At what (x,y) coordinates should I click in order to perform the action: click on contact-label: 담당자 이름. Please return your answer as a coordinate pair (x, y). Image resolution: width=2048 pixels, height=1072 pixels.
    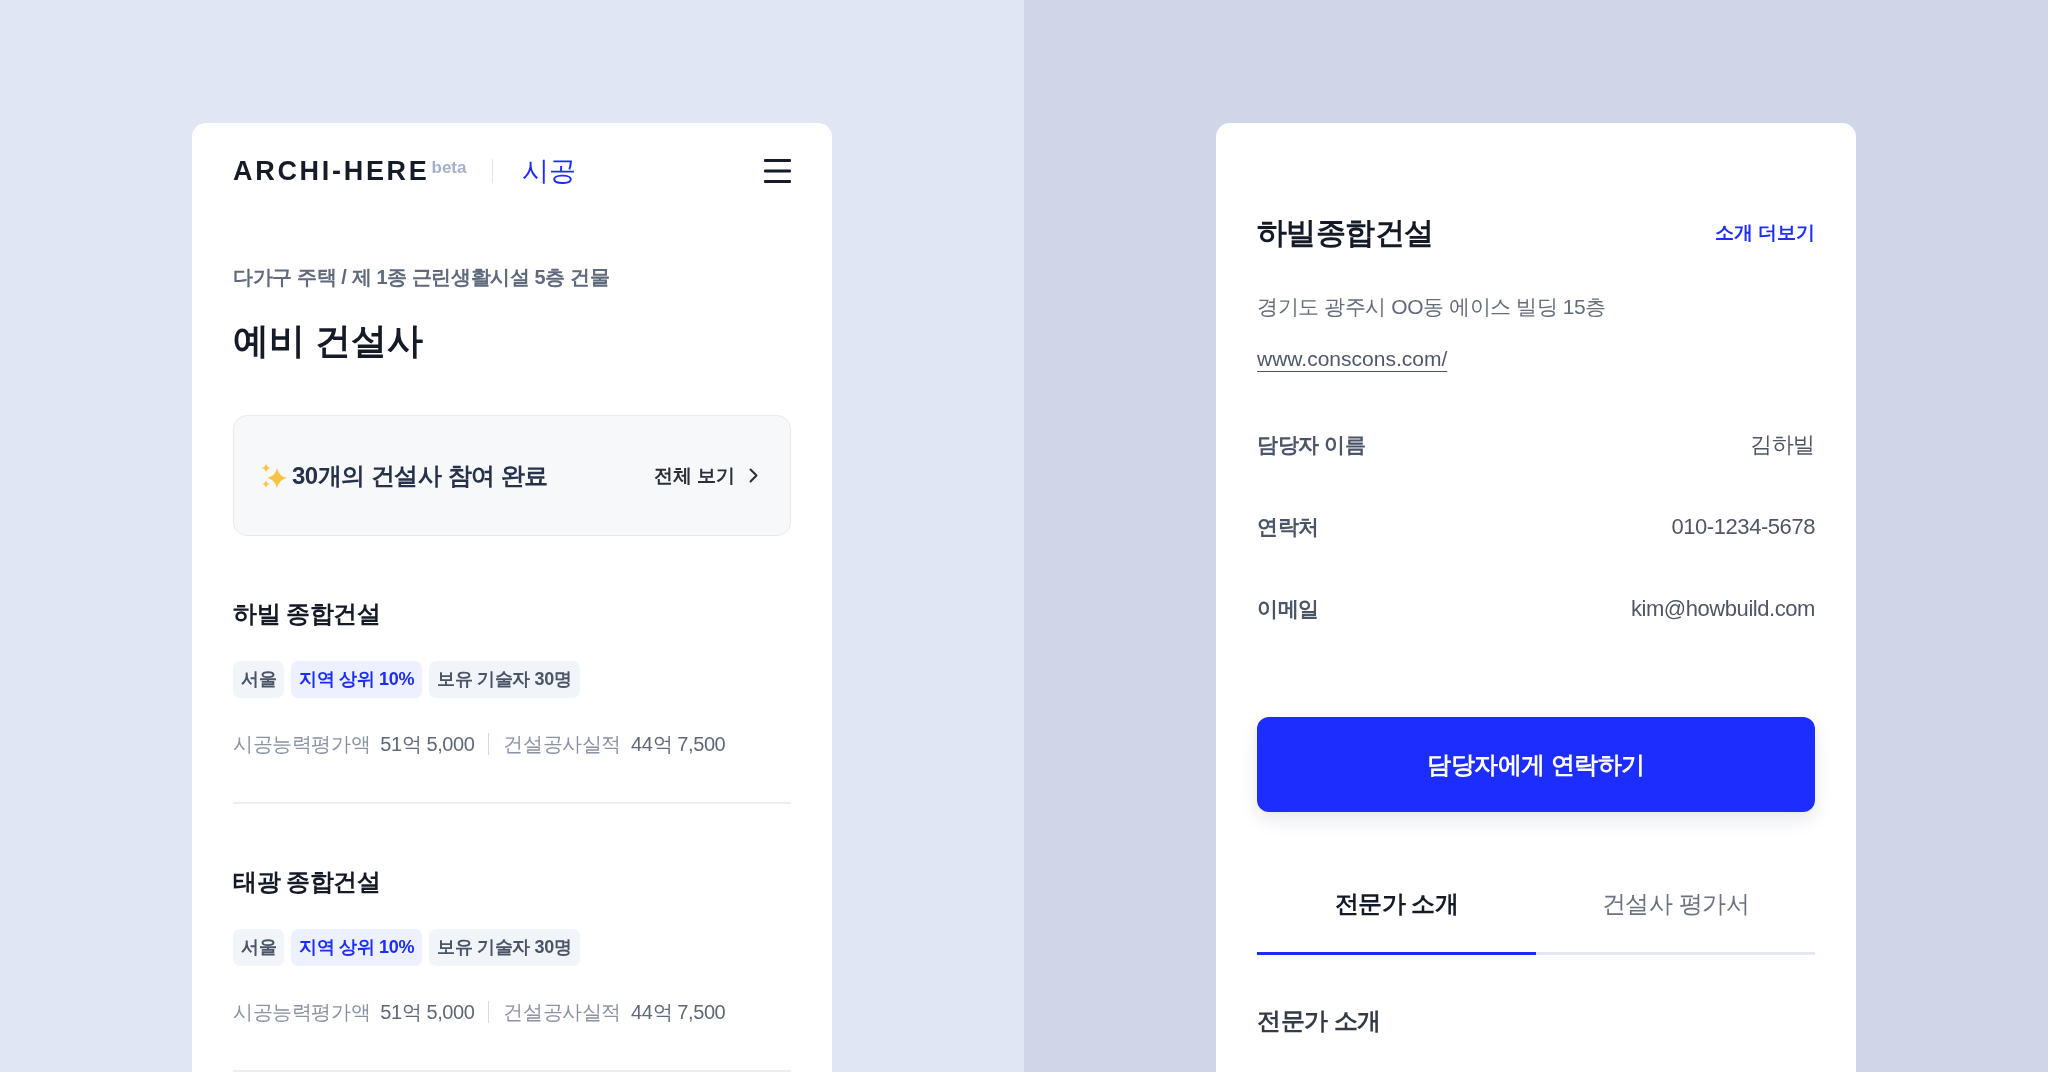
    Looking at the image, I should click on (1311, 445).